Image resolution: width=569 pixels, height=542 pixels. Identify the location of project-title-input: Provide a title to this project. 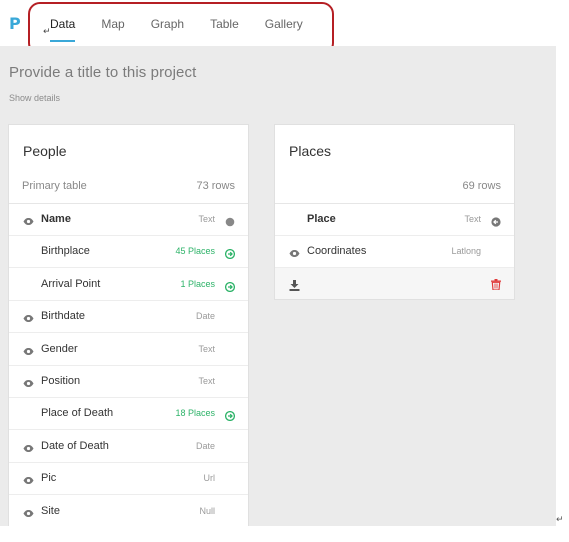
(102, 72).